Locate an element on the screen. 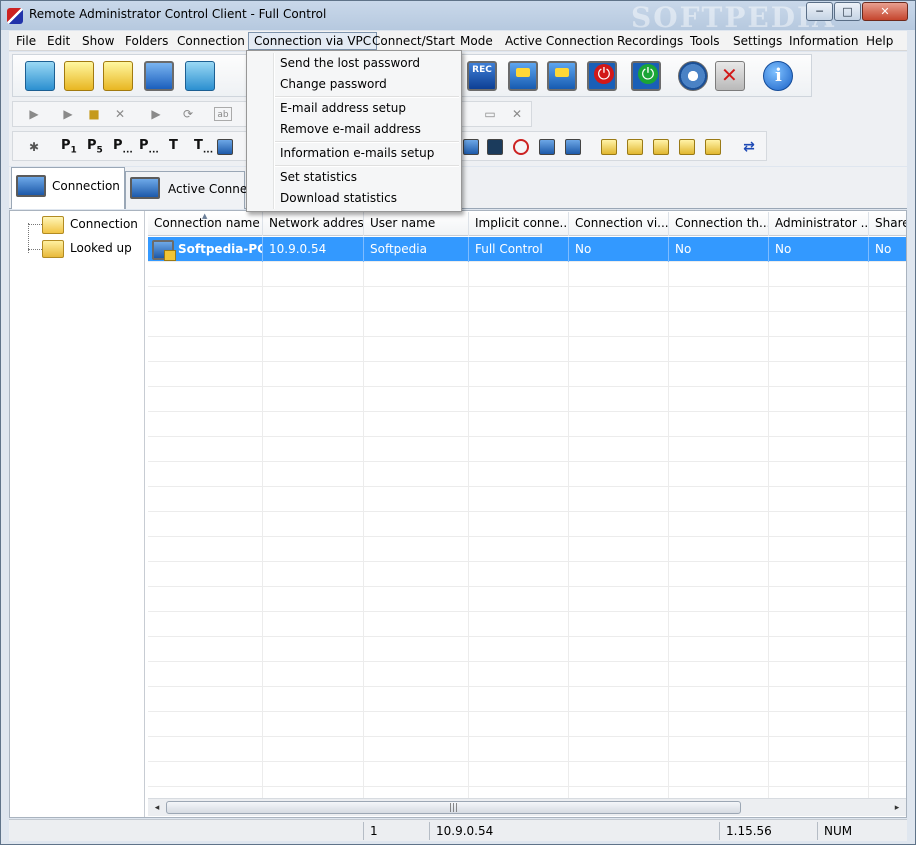  menu-connection: Connection is located at coordinates (211, 41).